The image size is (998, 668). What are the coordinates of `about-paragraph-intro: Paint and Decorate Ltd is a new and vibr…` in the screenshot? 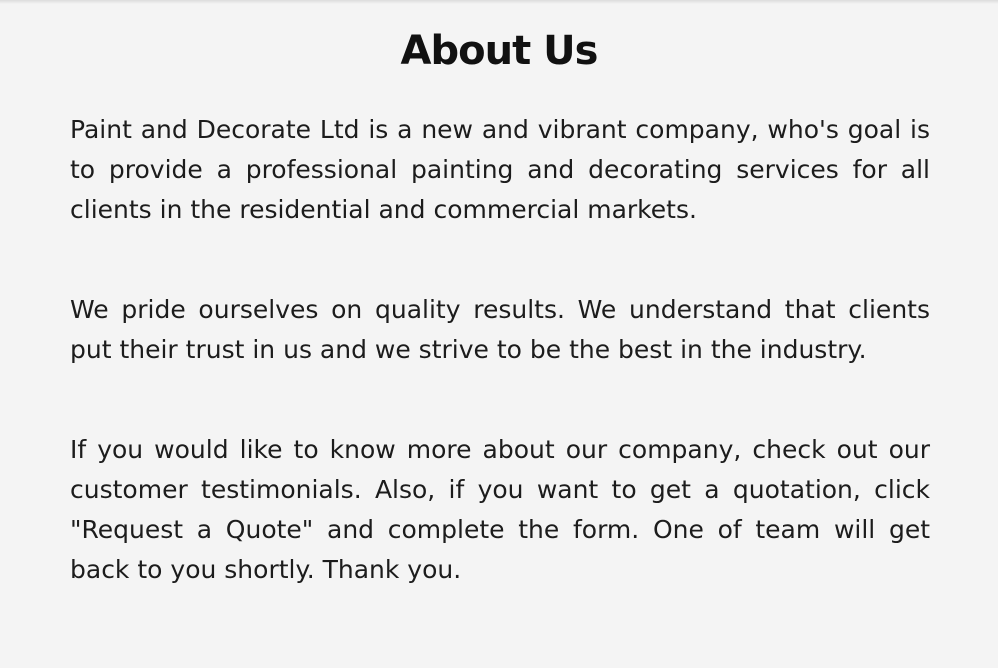 It's located at (500, 169).